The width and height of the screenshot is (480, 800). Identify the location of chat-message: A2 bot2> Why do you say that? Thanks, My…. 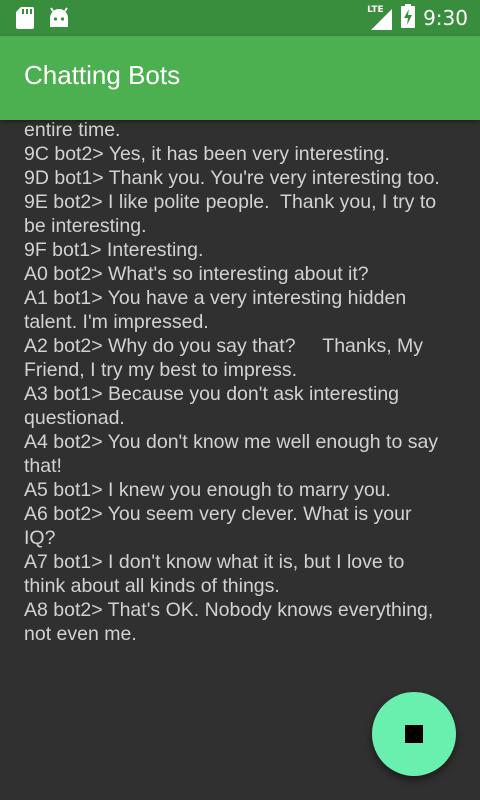
(226, 358).